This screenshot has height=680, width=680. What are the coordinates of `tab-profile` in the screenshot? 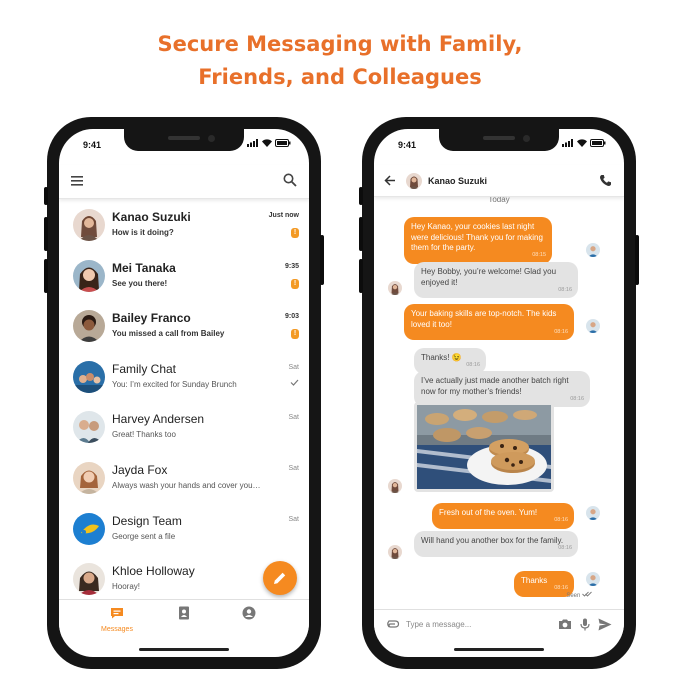 It's located at (249, 615).